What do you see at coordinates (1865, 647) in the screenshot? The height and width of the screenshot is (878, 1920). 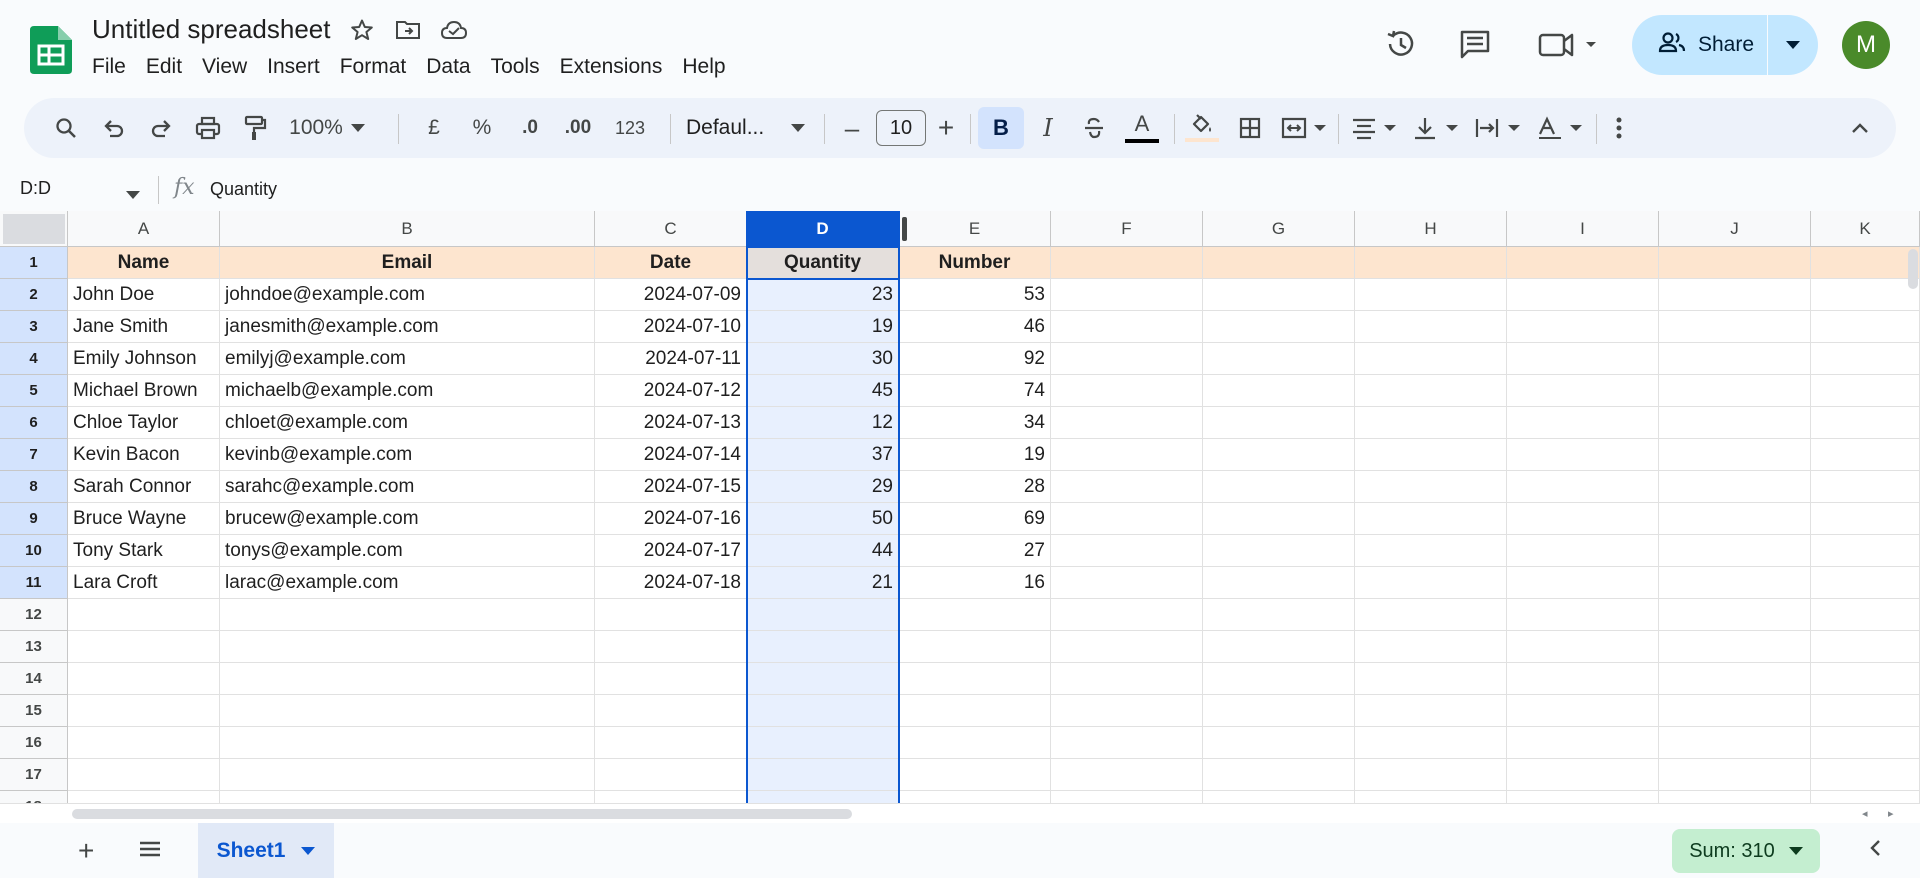 I see `cell-k13` at bounding box center [1865, 647].